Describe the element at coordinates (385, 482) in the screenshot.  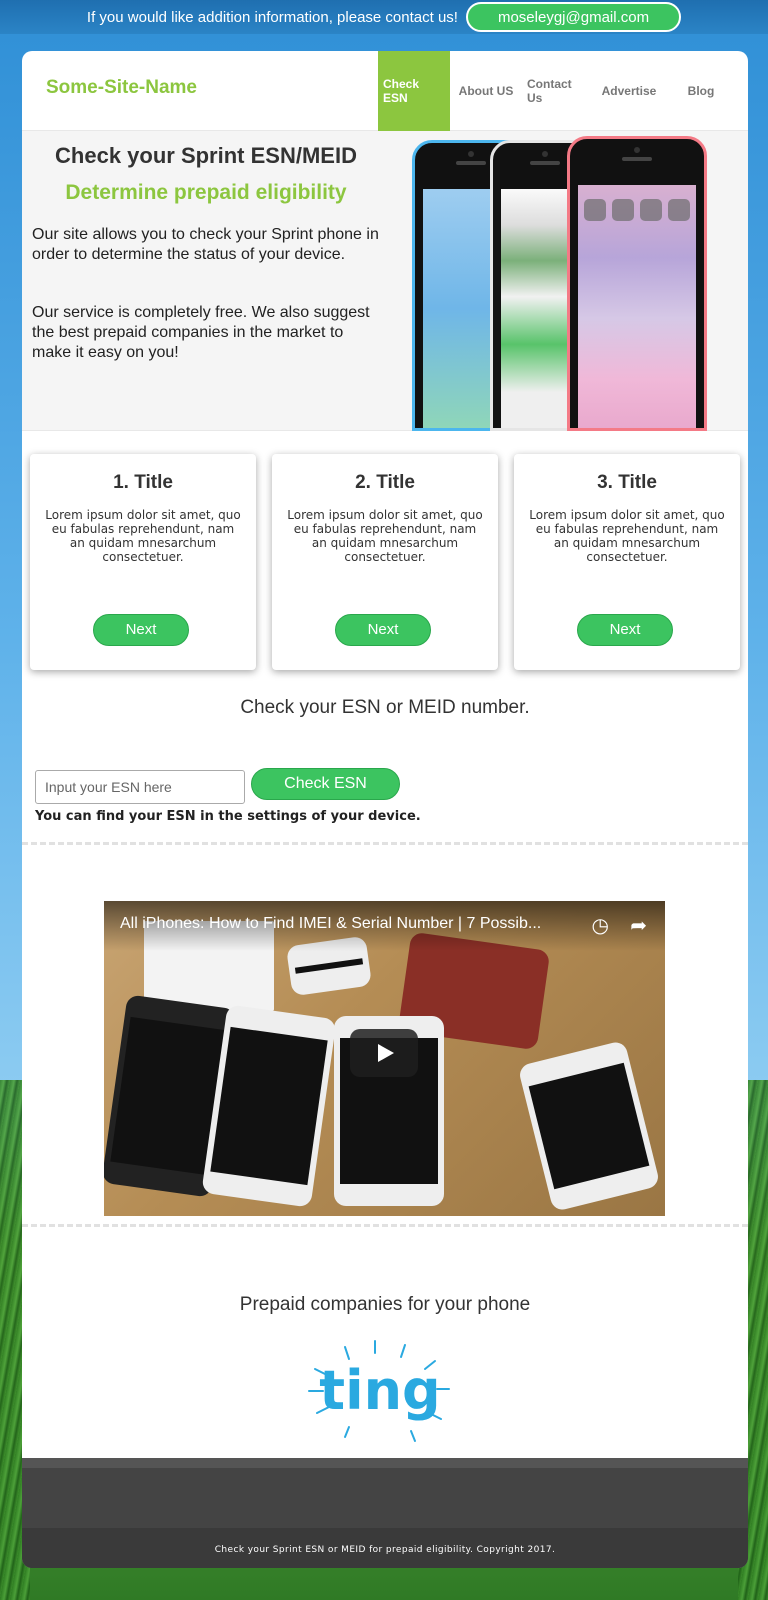
I see `card-title: 2. Title` at that location.